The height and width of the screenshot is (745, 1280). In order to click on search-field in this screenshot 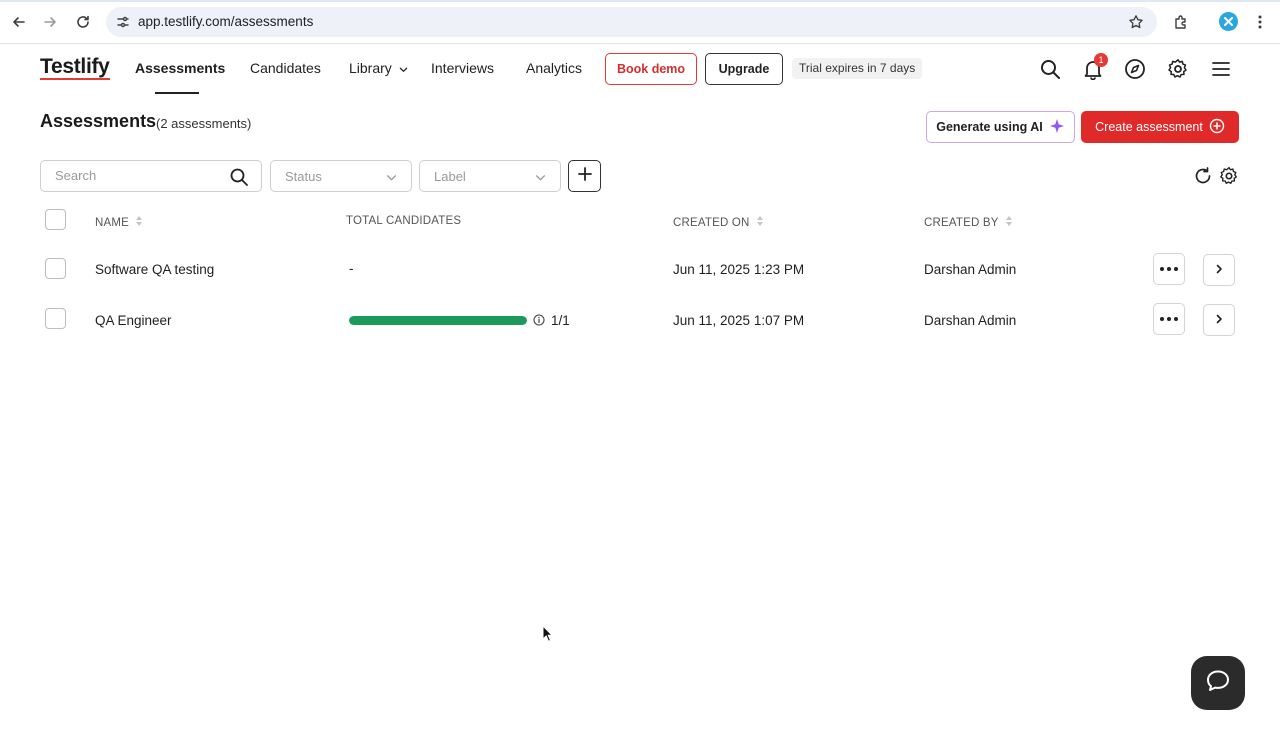, I will do `click(151, 176)`.